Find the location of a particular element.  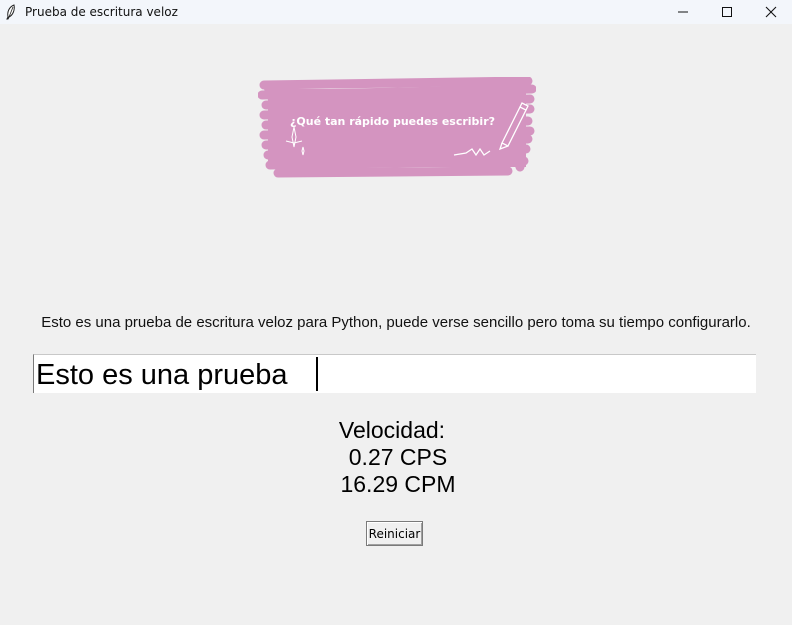

speed-cpm-value: 16.29 CPM is located at coordinates (398, 484).